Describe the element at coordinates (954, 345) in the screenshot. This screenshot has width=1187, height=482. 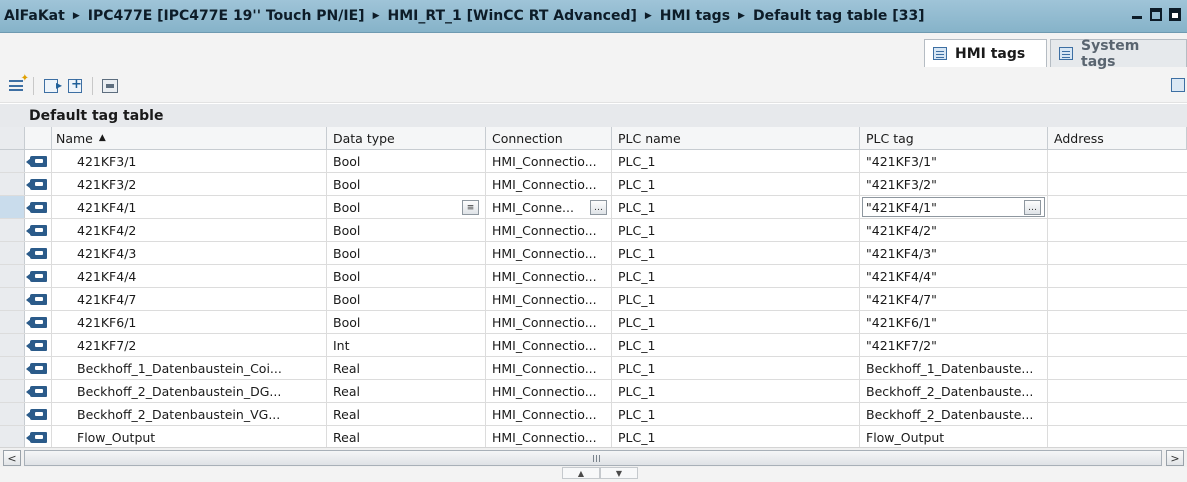
I see `plc-tag-cell: "421KF7/2"` at that location.